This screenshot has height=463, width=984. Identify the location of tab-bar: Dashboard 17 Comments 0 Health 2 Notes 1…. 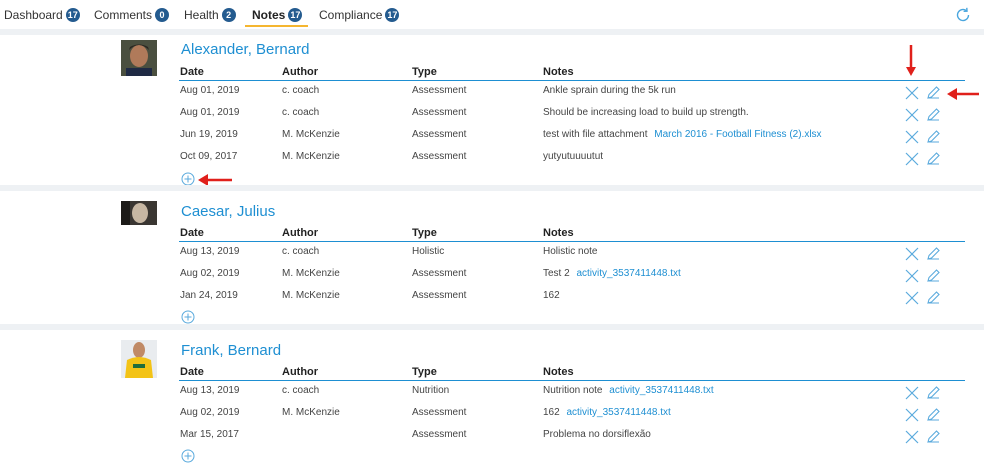
(492, 14).